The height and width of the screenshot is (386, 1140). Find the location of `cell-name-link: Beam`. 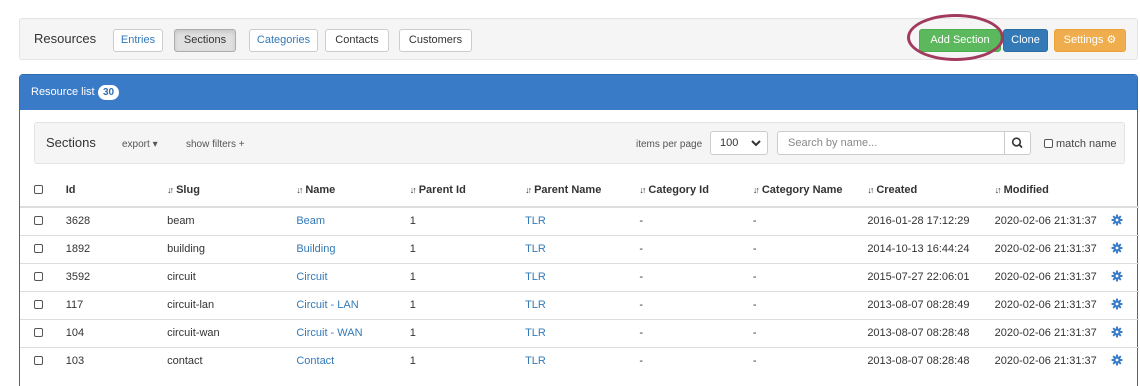

cell-name-link: Beam is located at coordinates (353, 220).